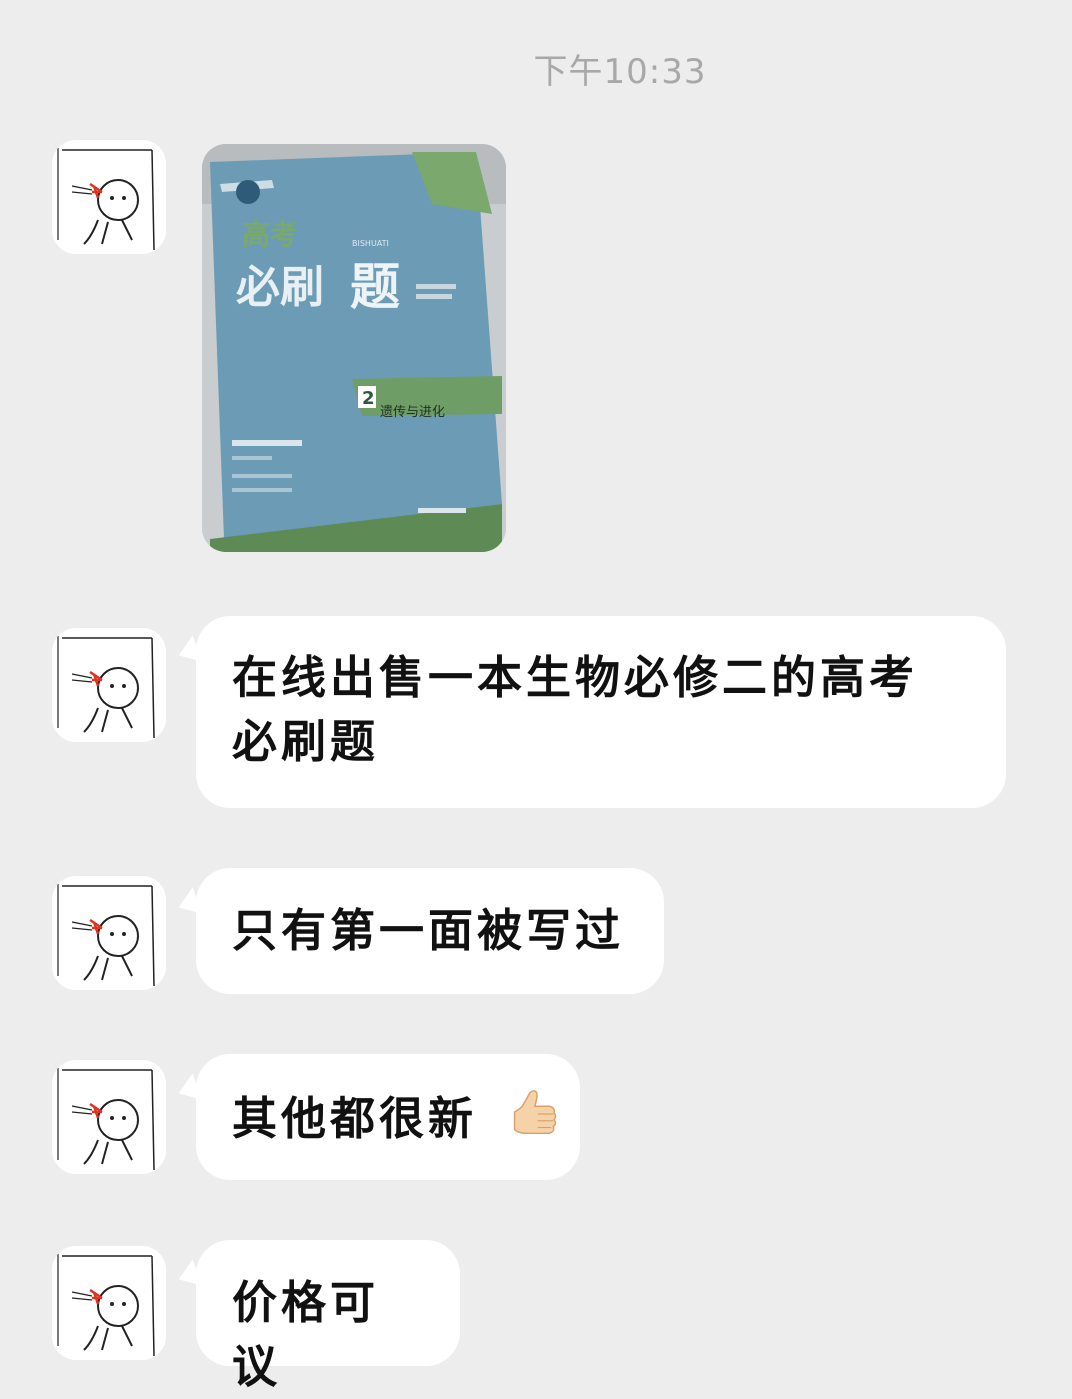 The image size is (1072, 1399). I want to click on message-text-line: 只有第一面被写过, so click(428, 930).